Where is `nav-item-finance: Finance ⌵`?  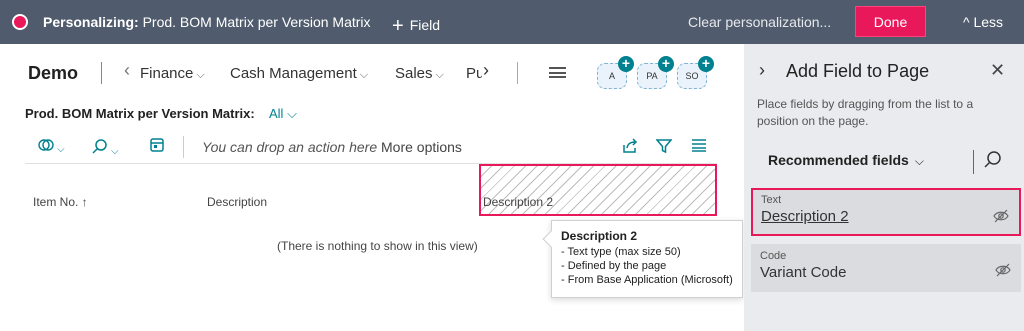 nav-item-finance: Finance ⌵ is located at coordinates (172, 73).